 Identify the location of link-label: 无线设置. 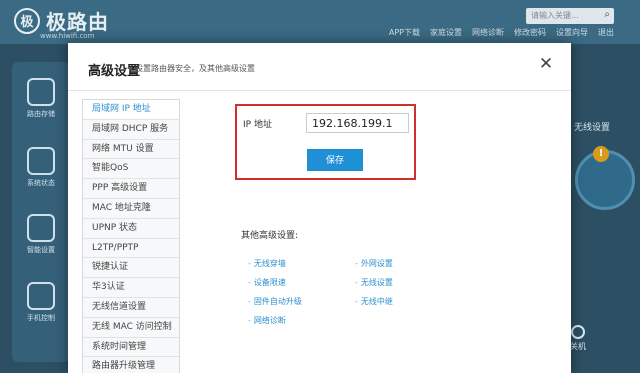
(376, 282).